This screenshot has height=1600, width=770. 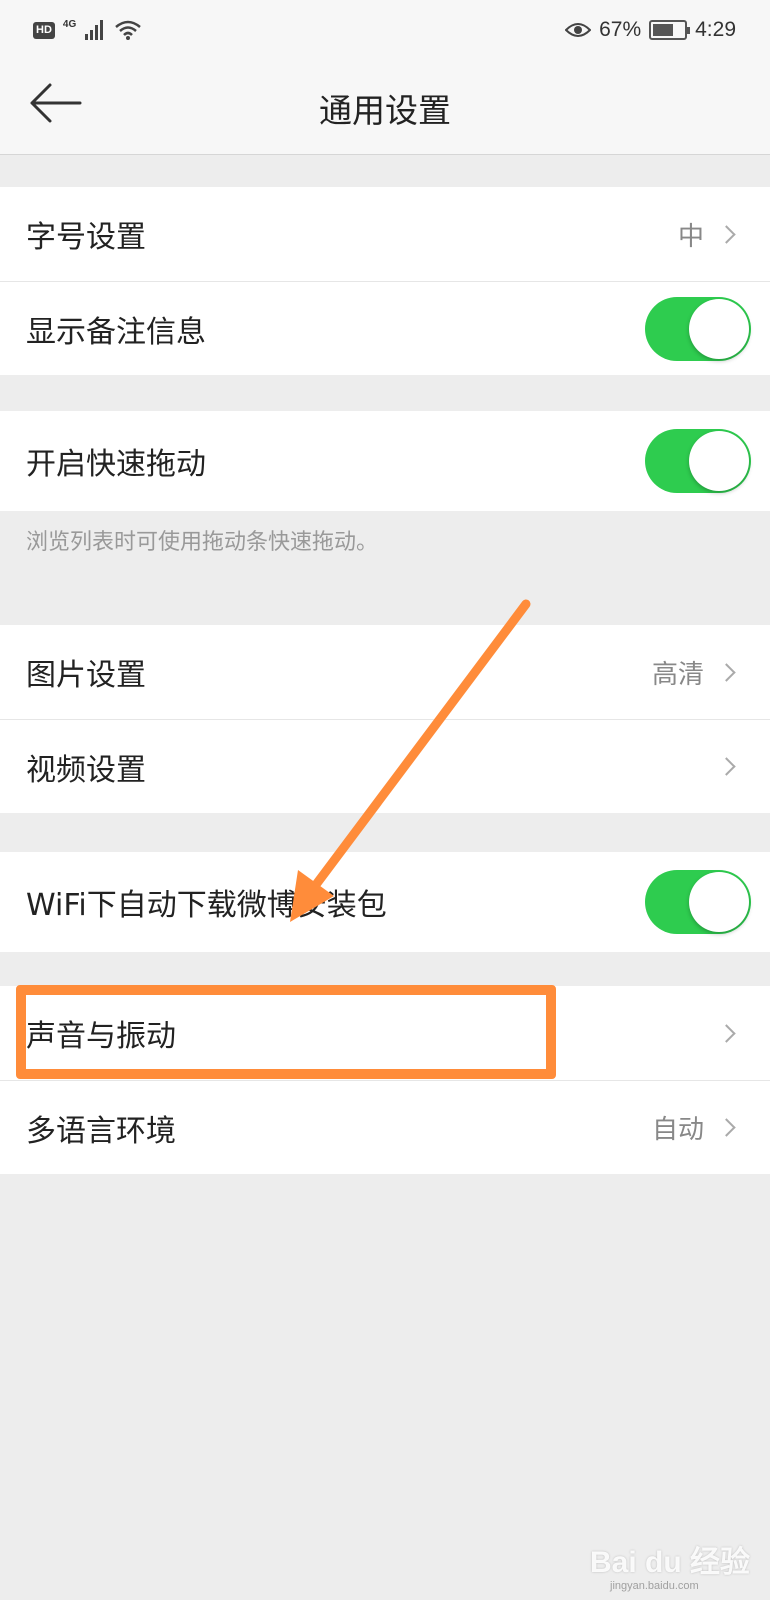 I want to click on fast-drag-toggle, so click(x=698, y=461).